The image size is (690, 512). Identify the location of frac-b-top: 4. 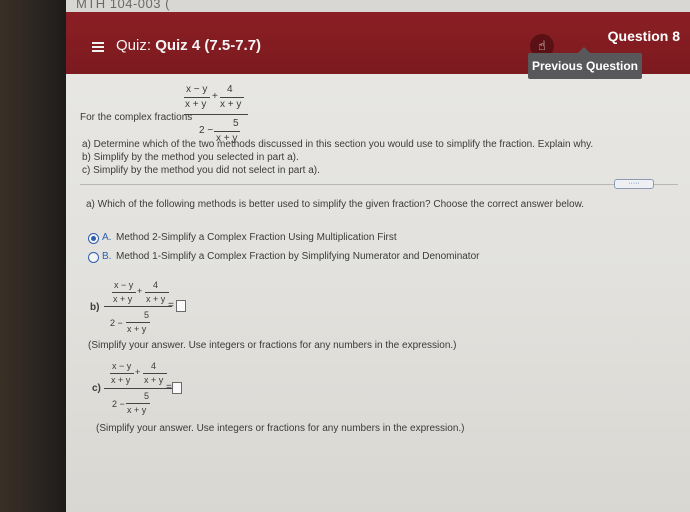
(230, 89).